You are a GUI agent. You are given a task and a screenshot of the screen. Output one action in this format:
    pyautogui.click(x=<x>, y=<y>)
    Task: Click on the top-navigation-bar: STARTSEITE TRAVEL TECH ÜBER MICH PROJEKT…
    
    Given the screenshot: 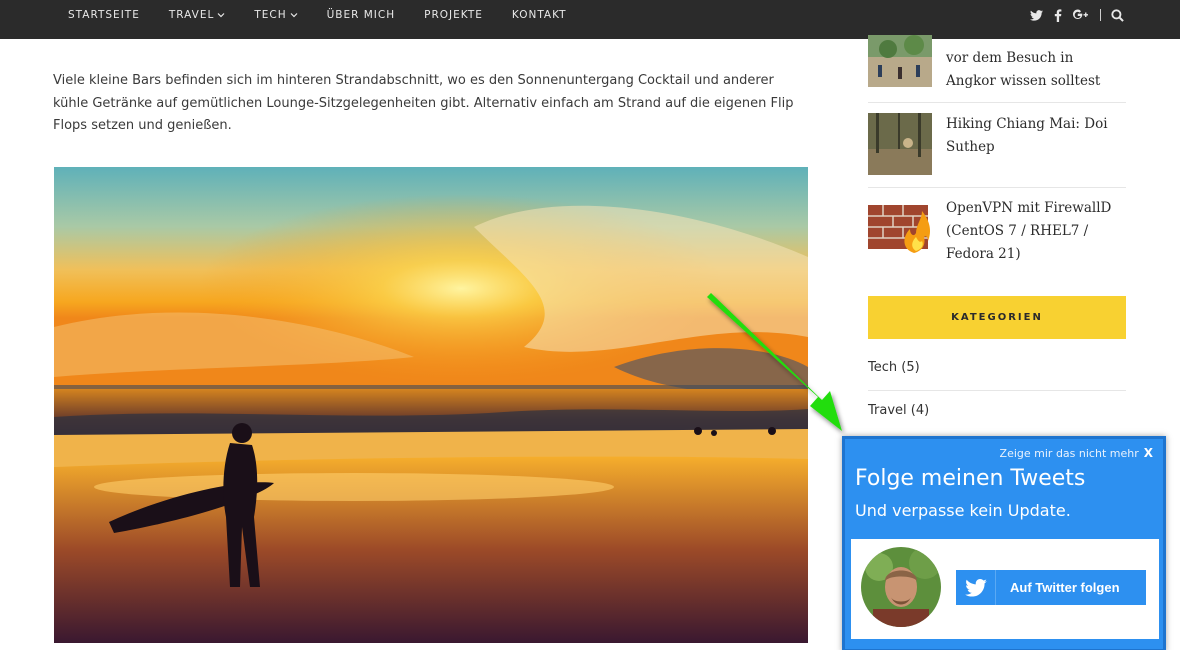 What is the action you would take?
    pyautogui.click(x=590, y=19)
    